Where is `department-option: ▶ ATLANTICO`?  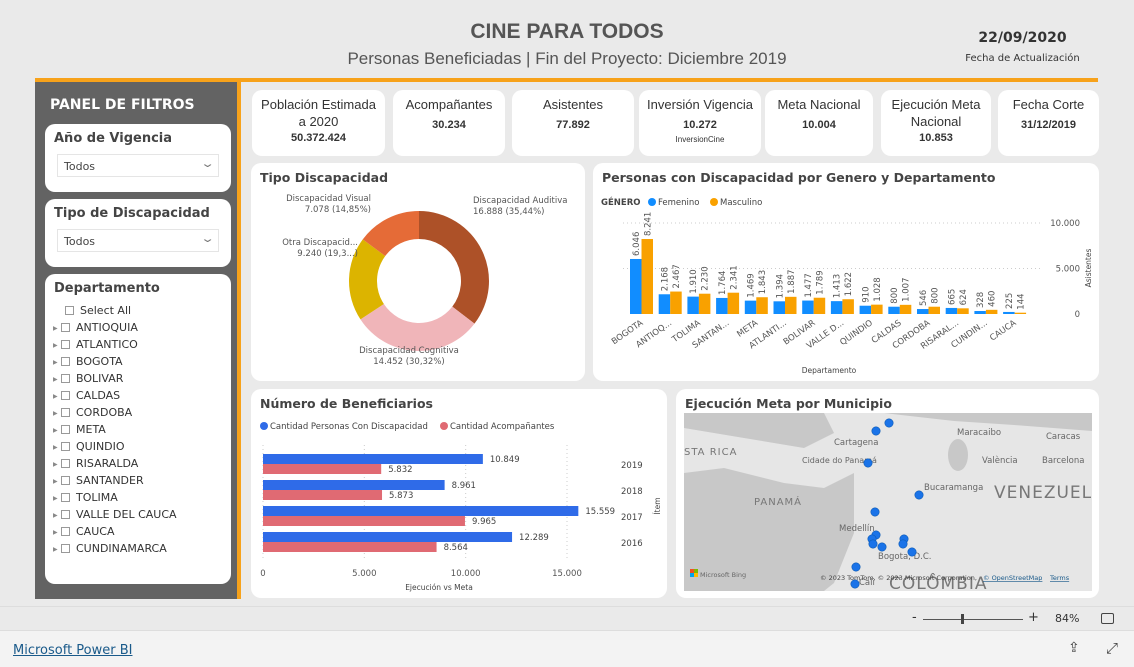 department-option: ▶ ATLANTICO is located at coordinates (95, 344).